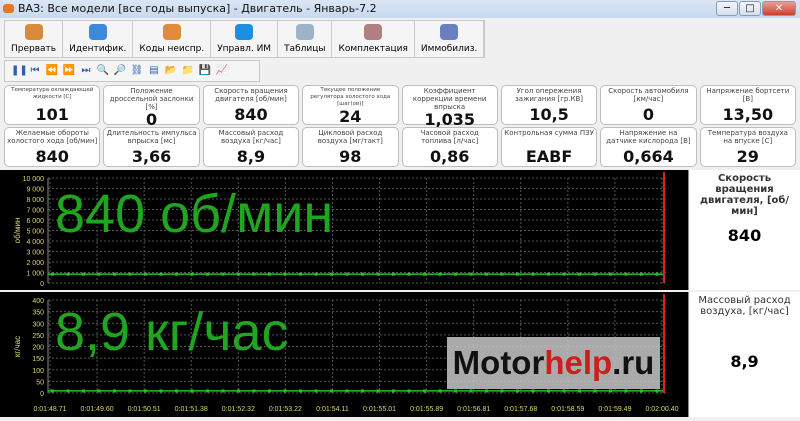 Image resolution: width=800 pixels, height=421 pixels. Describe the element at coordinates (332, 409) in the screenshot. I see `x-tick-label: 0:01:54.11` at that location.